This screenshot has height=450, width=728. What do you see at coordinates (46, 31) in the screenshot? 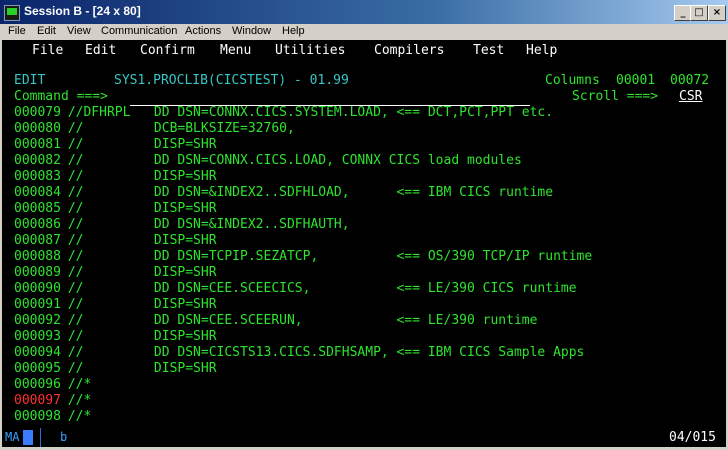
I see `menu-edit: Edit` at bounding box center [46, 31].